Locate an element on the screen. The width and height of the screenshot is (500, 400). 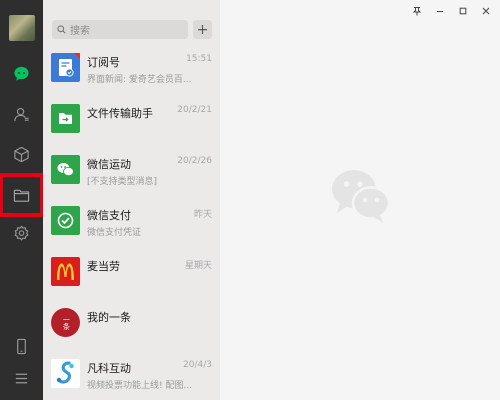
pin-icon is located at coordinates (417, 11).